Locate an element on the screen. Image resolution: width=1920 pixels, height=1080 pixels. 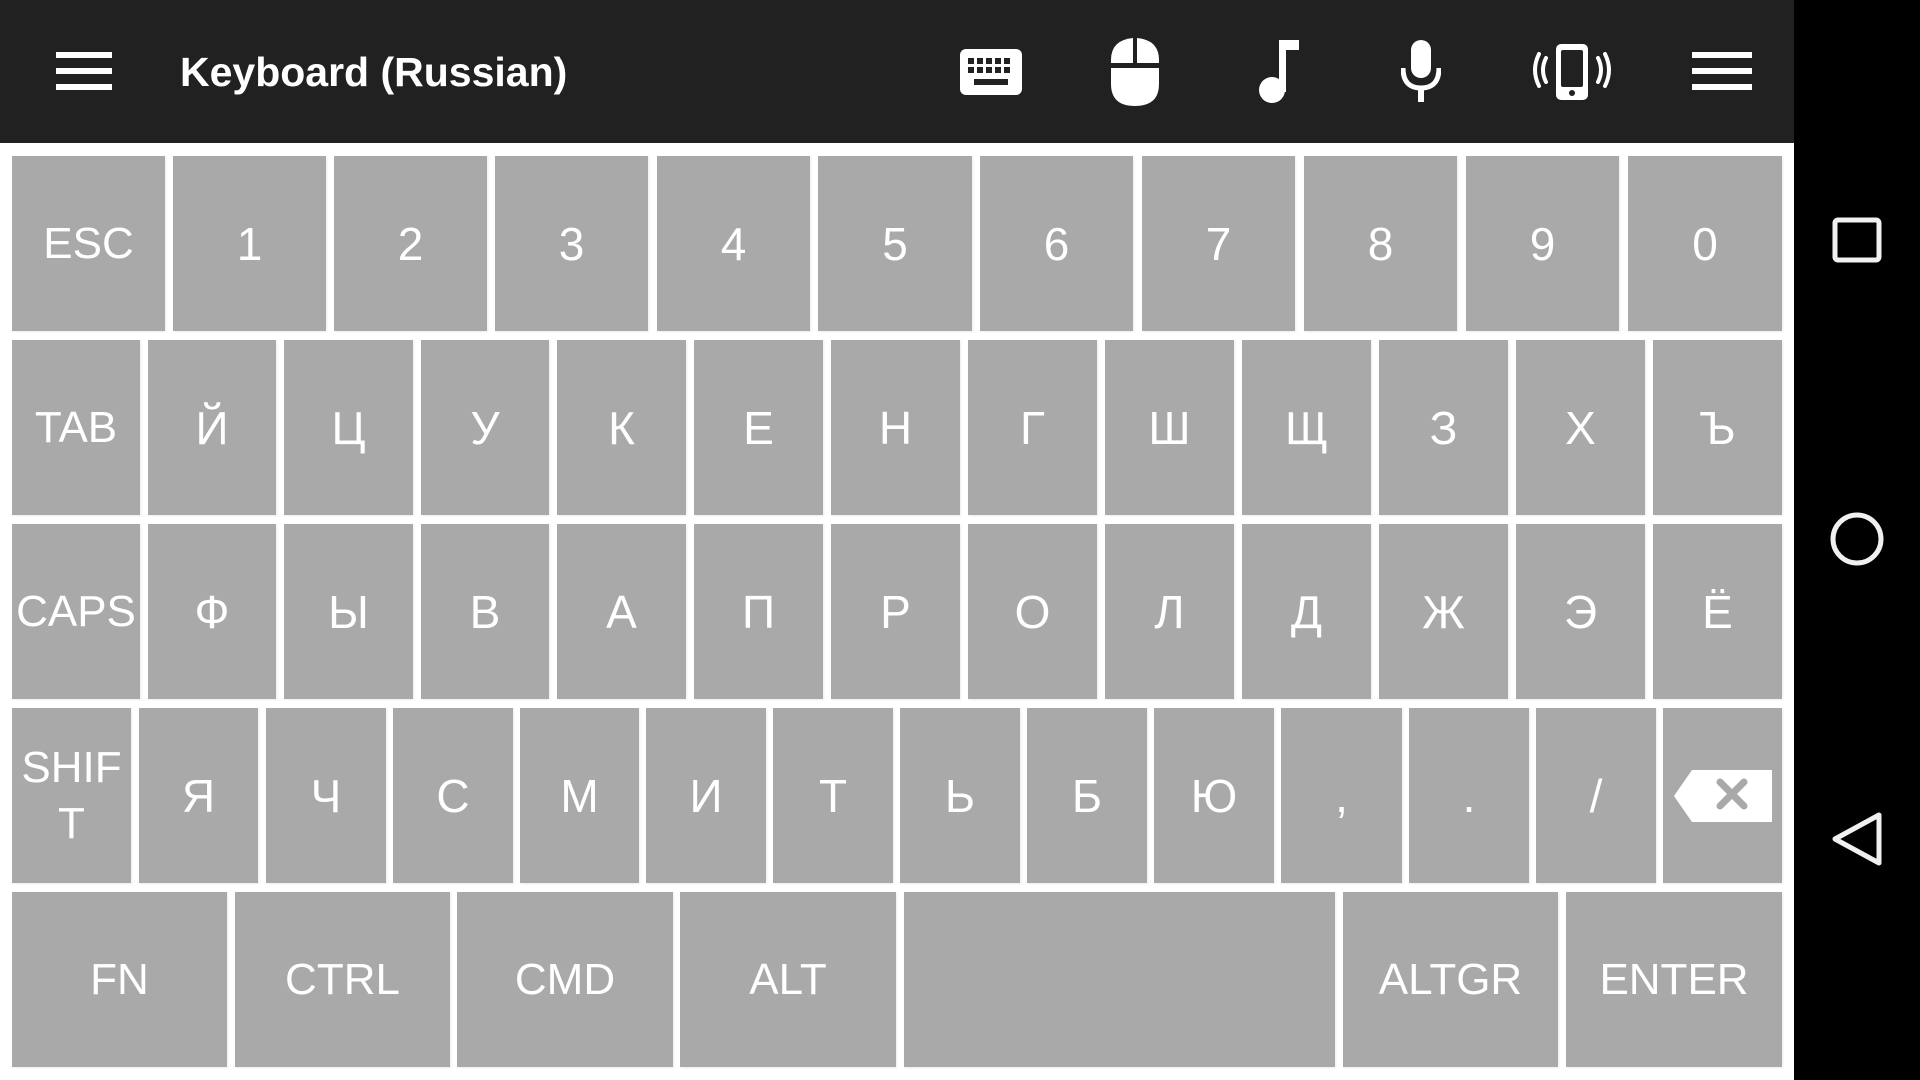
key-ё: Ё is located at coordinates (1717, 611).